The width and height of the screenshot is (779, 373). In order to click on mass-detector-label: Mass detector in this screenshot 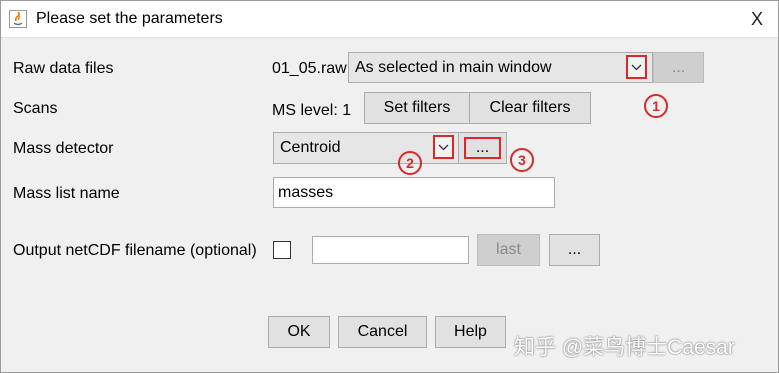, I will do `click(63, 148)`.